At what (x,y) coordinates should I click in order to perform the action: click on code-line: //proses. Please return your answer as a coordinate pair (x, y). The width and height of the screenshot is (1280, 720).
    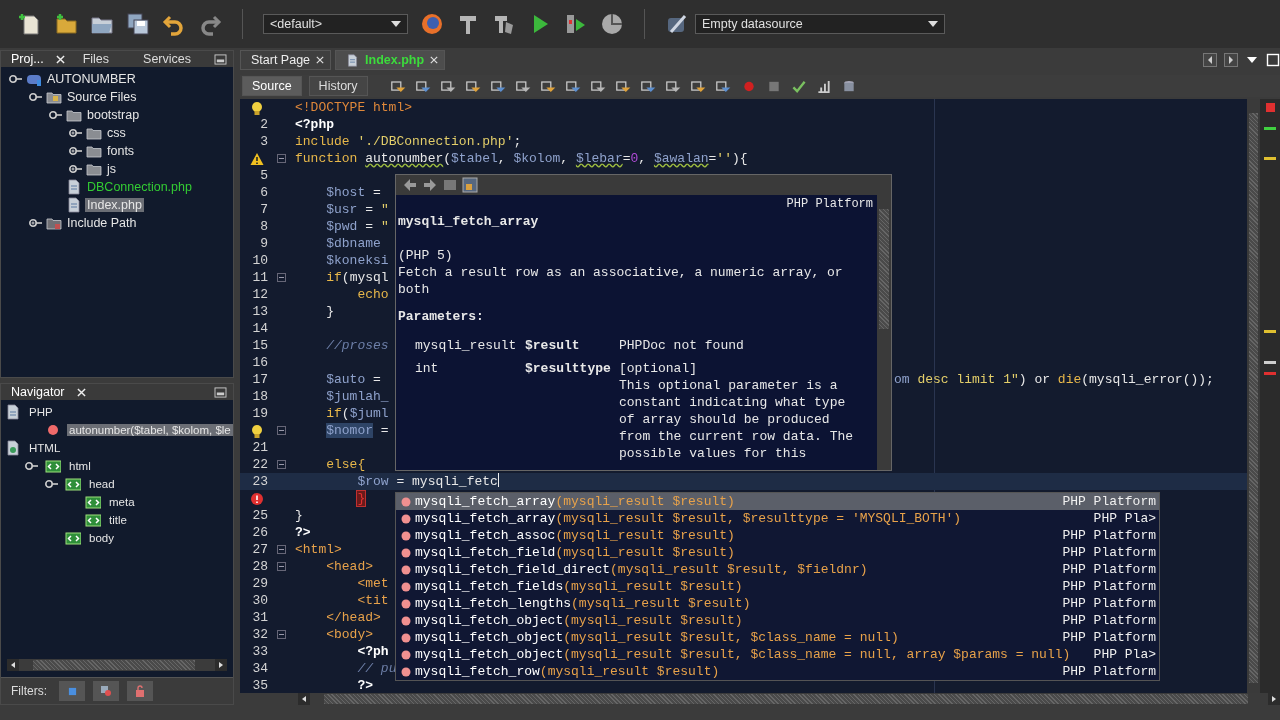
    Looking at the image, I should click on (357, 345).